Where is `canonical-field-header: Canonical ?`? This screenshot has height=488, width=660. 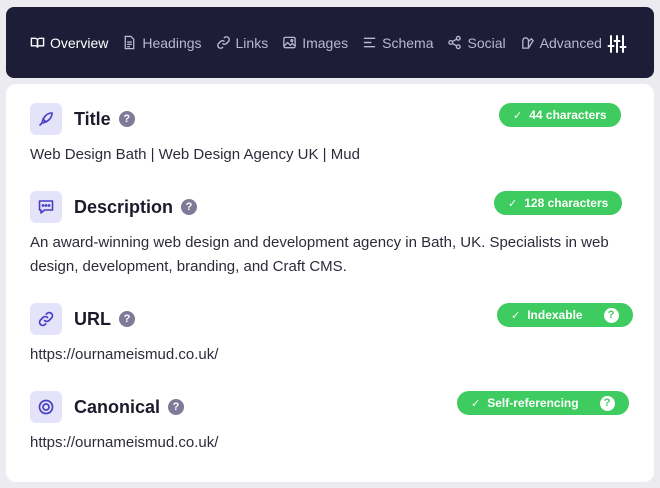
canonical-field-header: Canonical ? is located at coordinates (107, 407).